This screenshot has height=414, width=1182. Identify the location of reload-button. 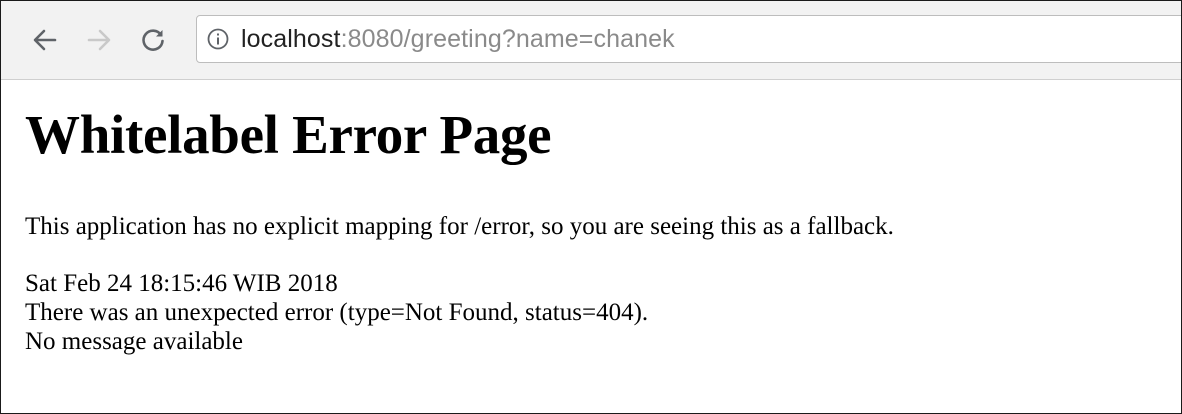
(153, 40).